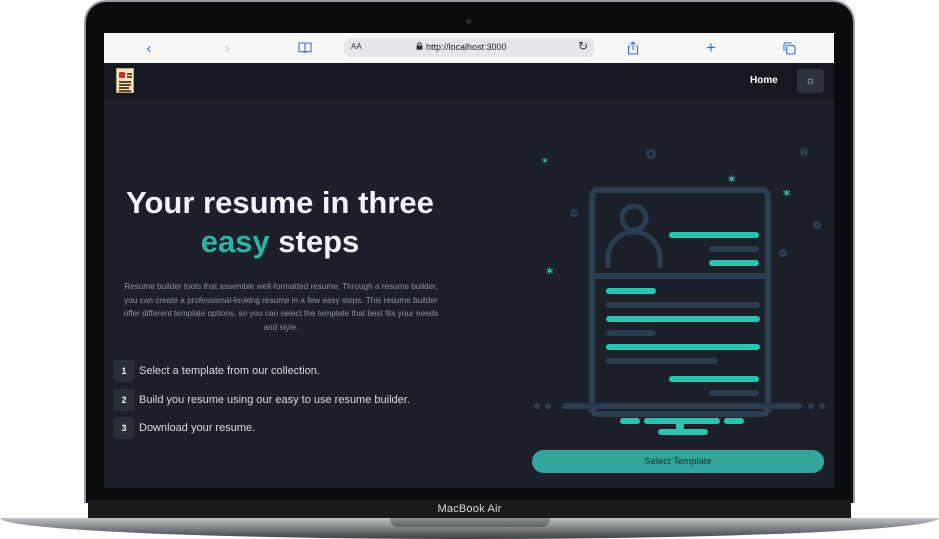  Describe the element at coordinates (235, 241) in the screenshot. I see `hero-title-accent: easy` at that location.